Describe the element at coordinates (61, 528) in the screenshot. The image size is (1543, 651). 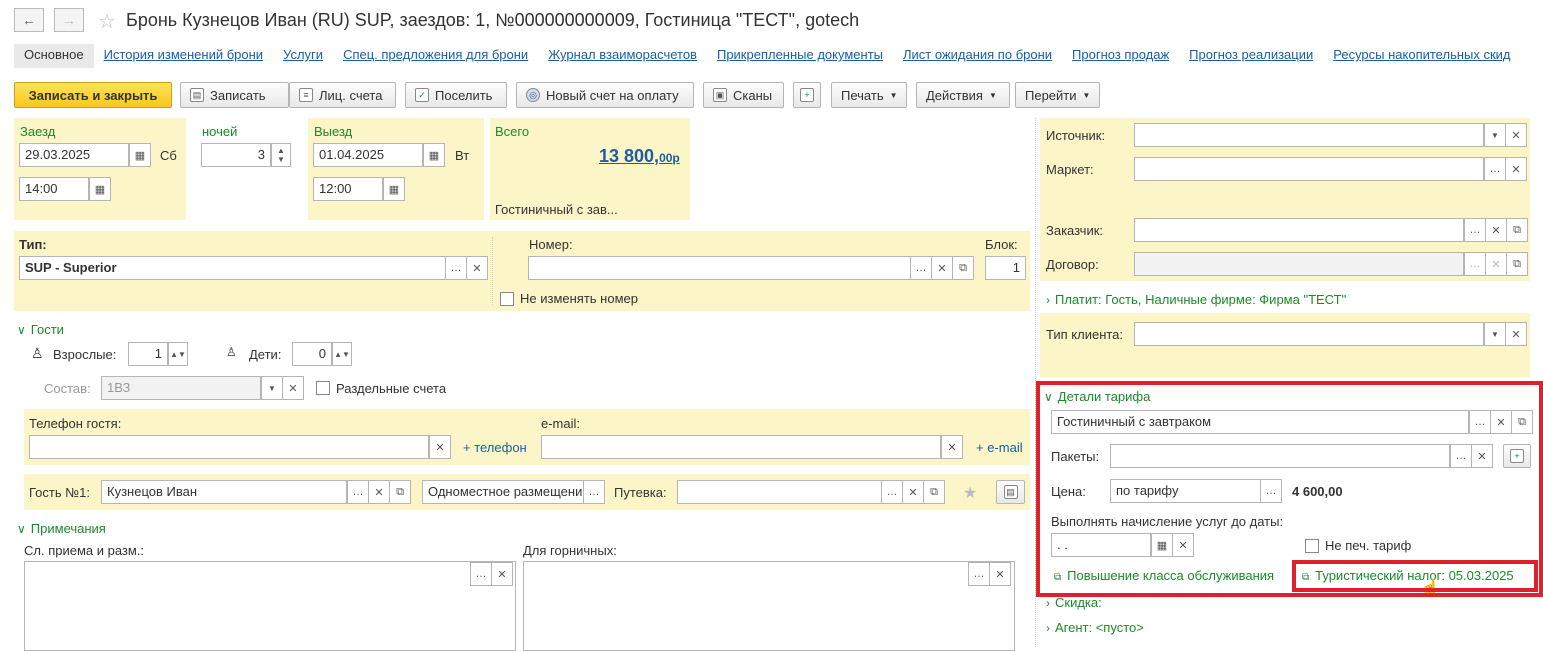
I see `notes-section-header: ∨ Примечания` at that location.